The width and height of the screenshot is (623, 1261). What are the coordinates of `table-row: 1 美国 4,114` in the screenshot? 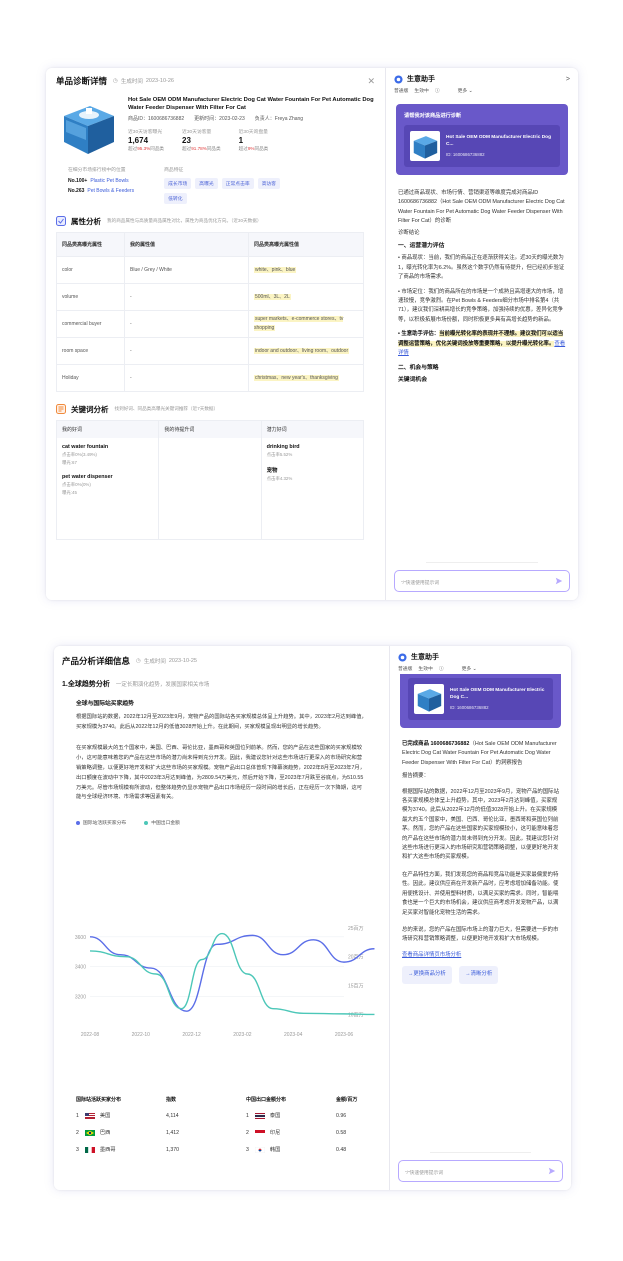 It's located at (127, 1116).